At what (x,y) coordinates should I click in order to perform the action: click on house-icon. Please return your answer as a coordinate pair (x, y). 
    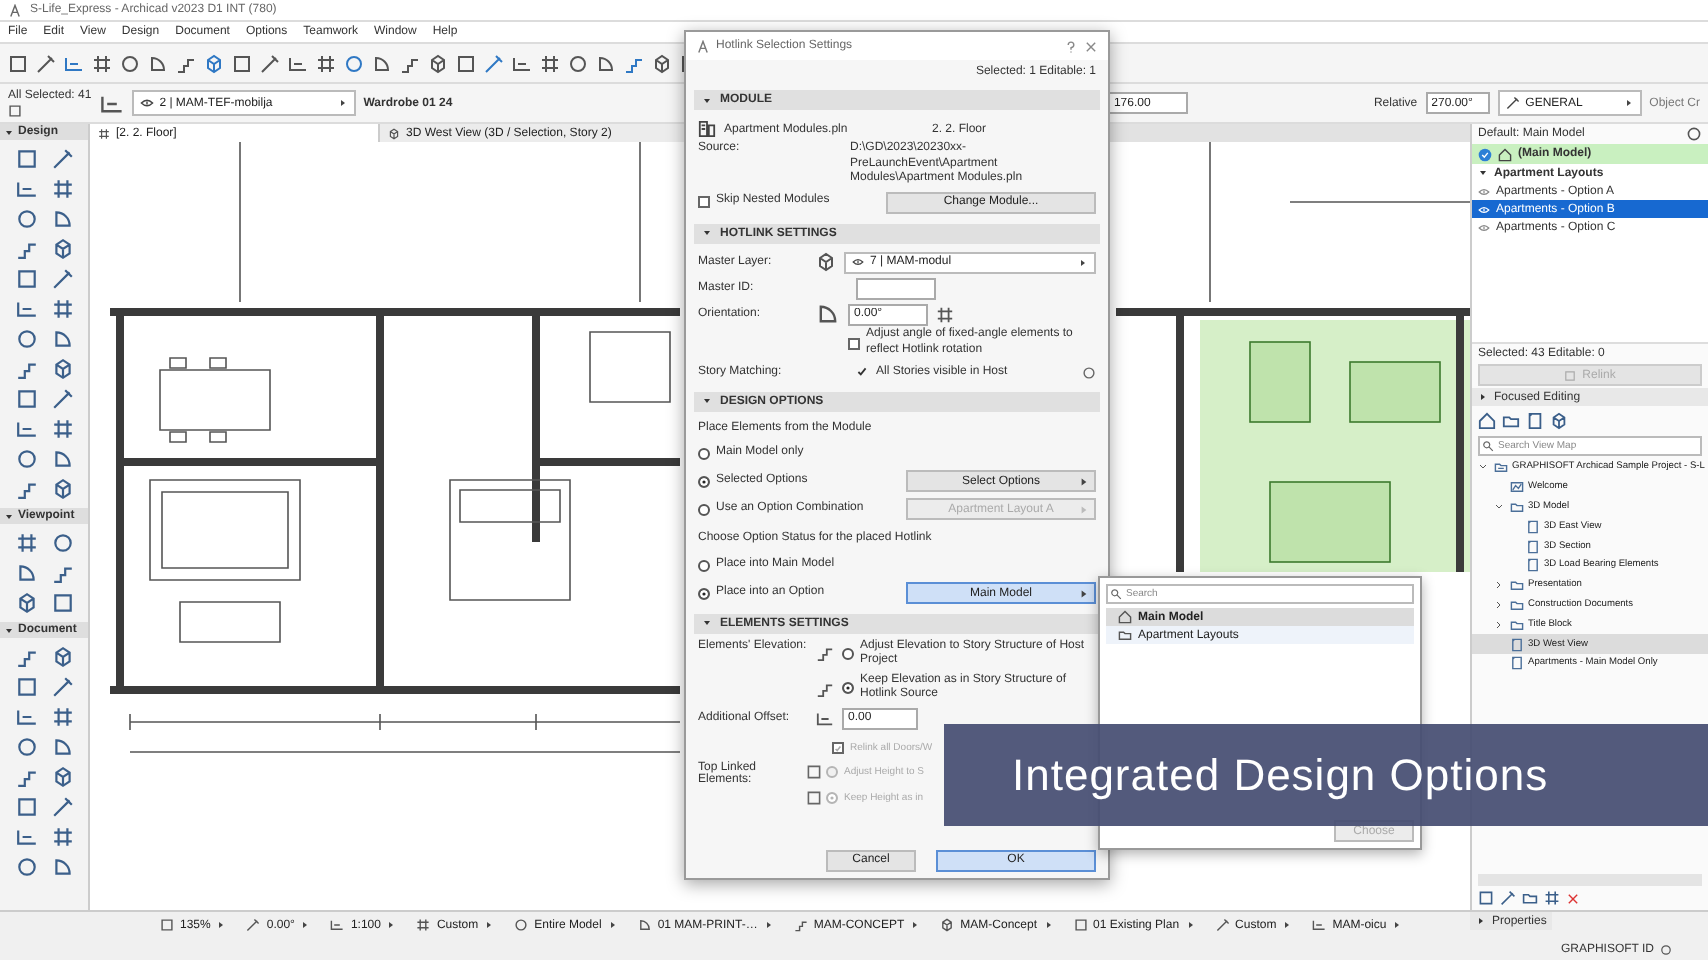
    Looking at the image, I should click on (1125, 617).